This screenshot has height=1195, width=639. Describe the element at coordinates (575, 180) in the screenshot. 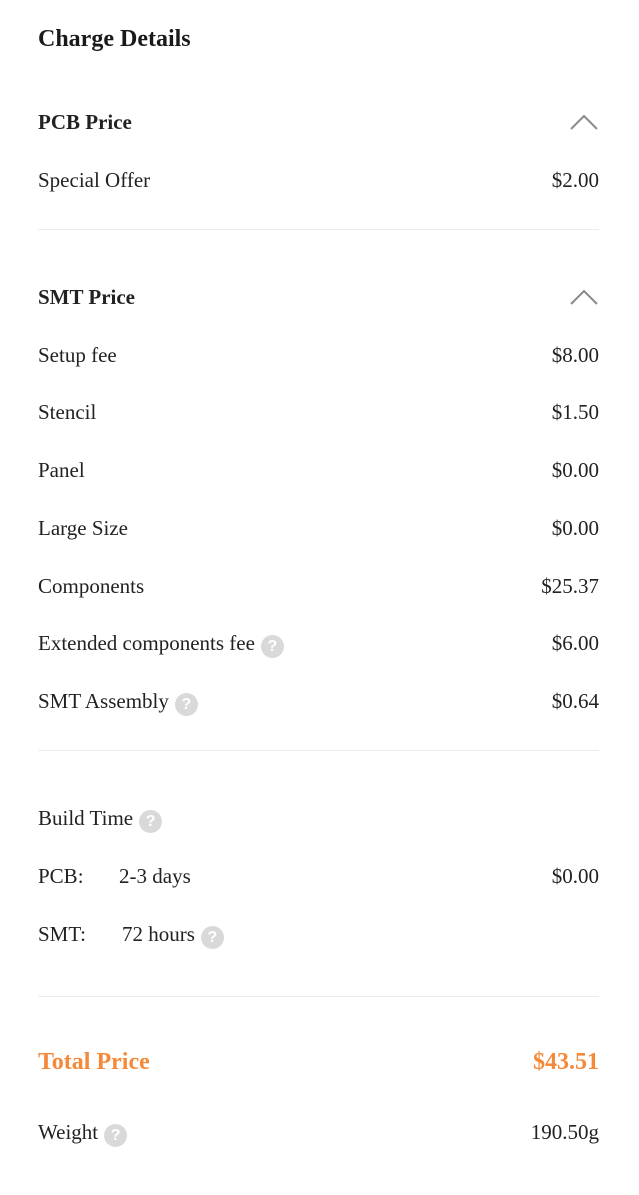

I see `special-offer-value: $2.00` at that location.